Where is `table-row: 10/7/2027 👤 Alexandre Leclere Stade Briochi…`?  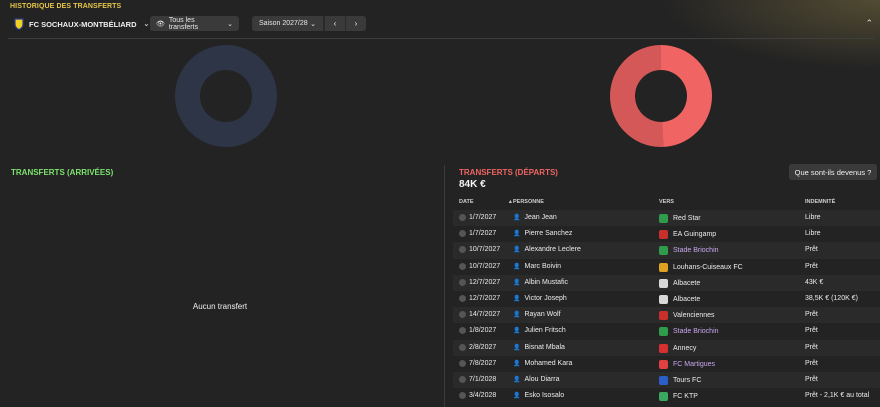 table-row: 10/7/2027 👤 Alexandre Leclere Stade Briochi… is located at coordinates (666, 250).